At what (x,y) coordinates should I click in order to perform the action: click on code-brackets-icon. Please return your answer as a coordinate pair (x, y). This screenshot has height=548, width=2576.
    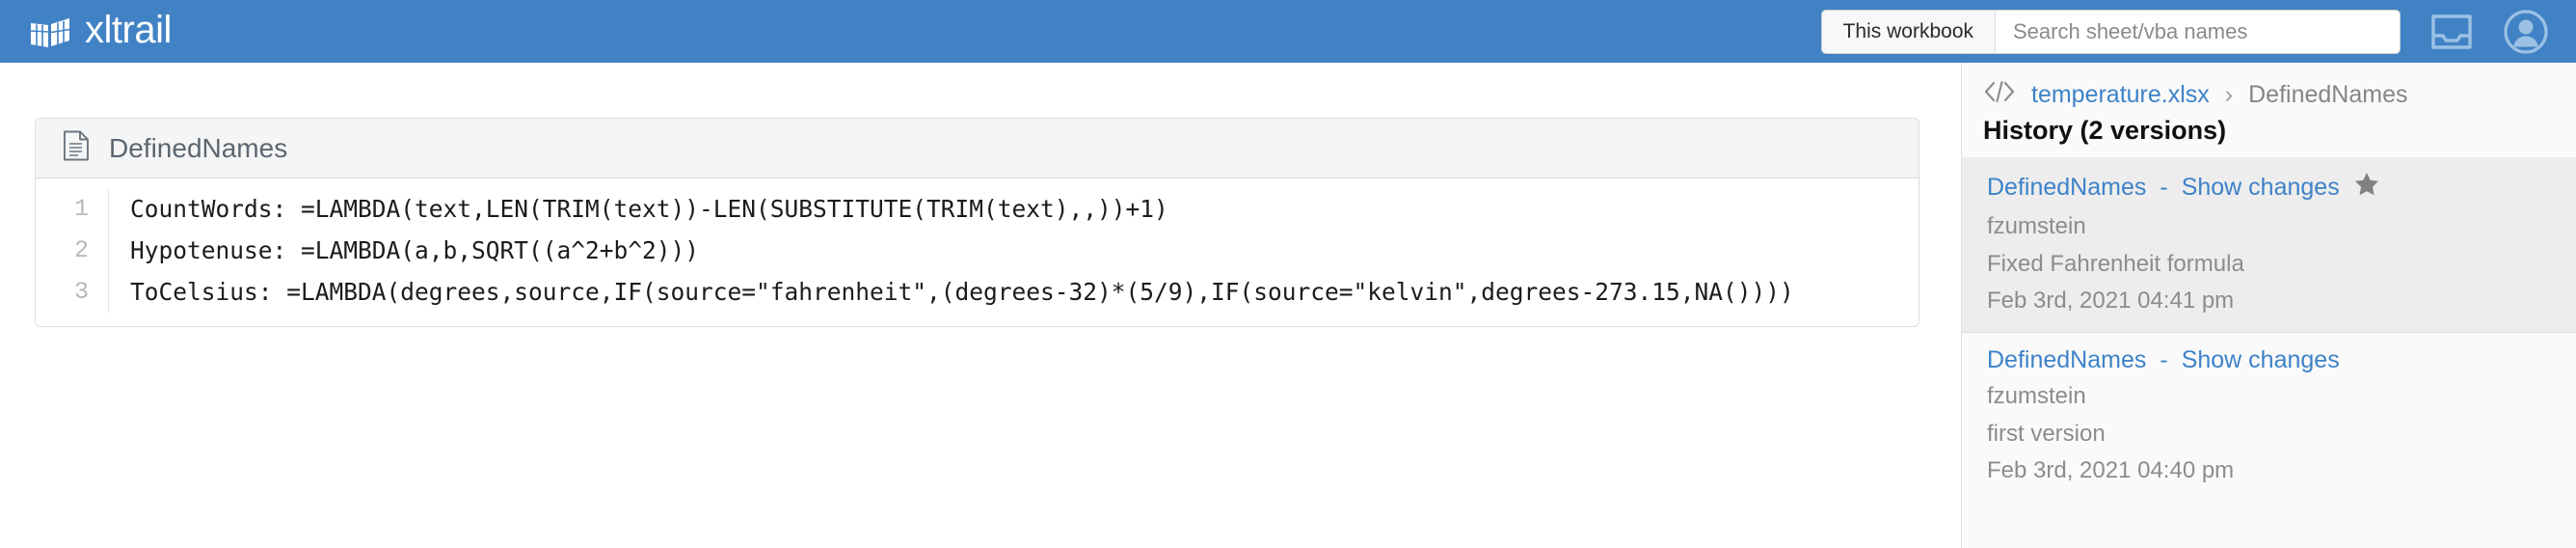
    Looking at the image, I should click on (2000, 95).